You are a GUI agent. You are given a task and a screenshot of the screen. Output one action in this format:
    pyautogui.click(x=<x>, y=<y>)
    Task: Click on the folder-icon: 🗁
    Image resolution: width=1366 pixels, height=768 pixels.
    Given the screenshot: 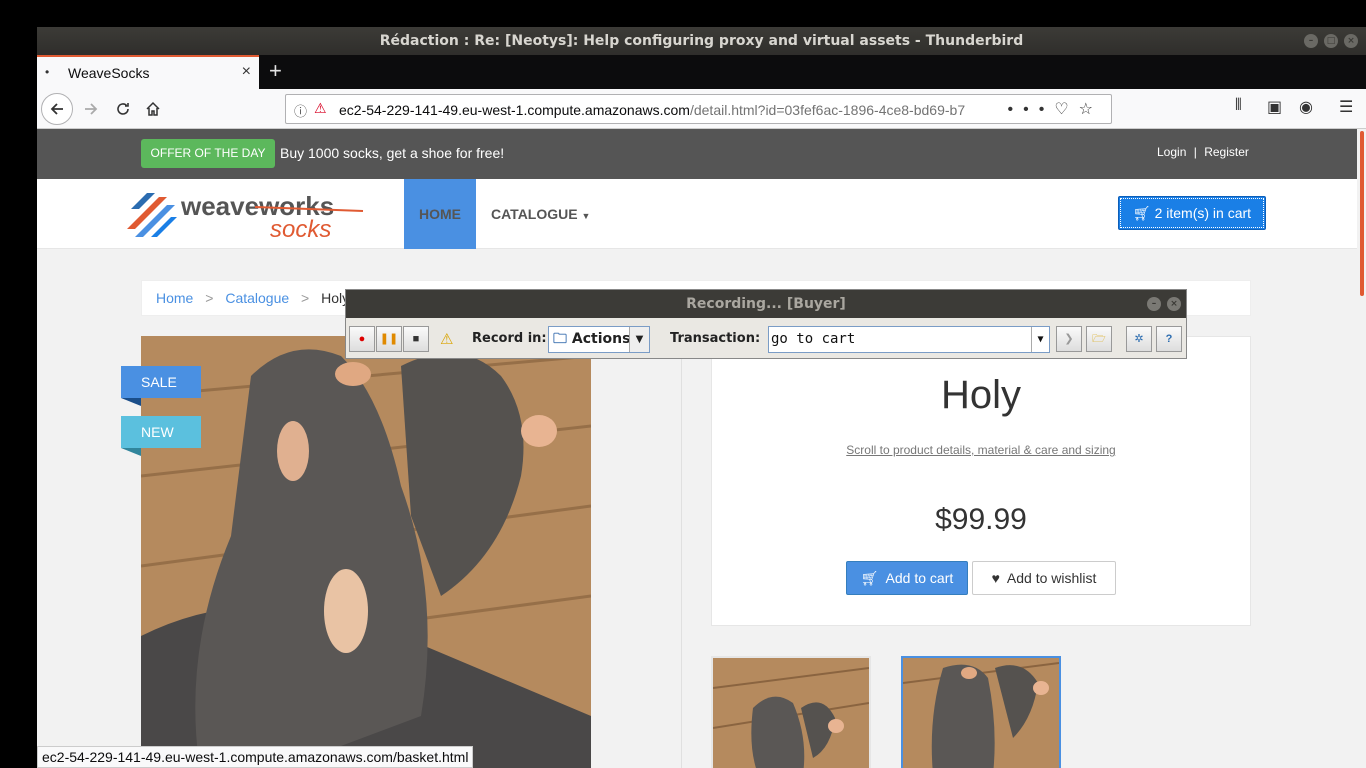 What is the action you would take?
    pyautogui.click(x=1099, y=339)
    